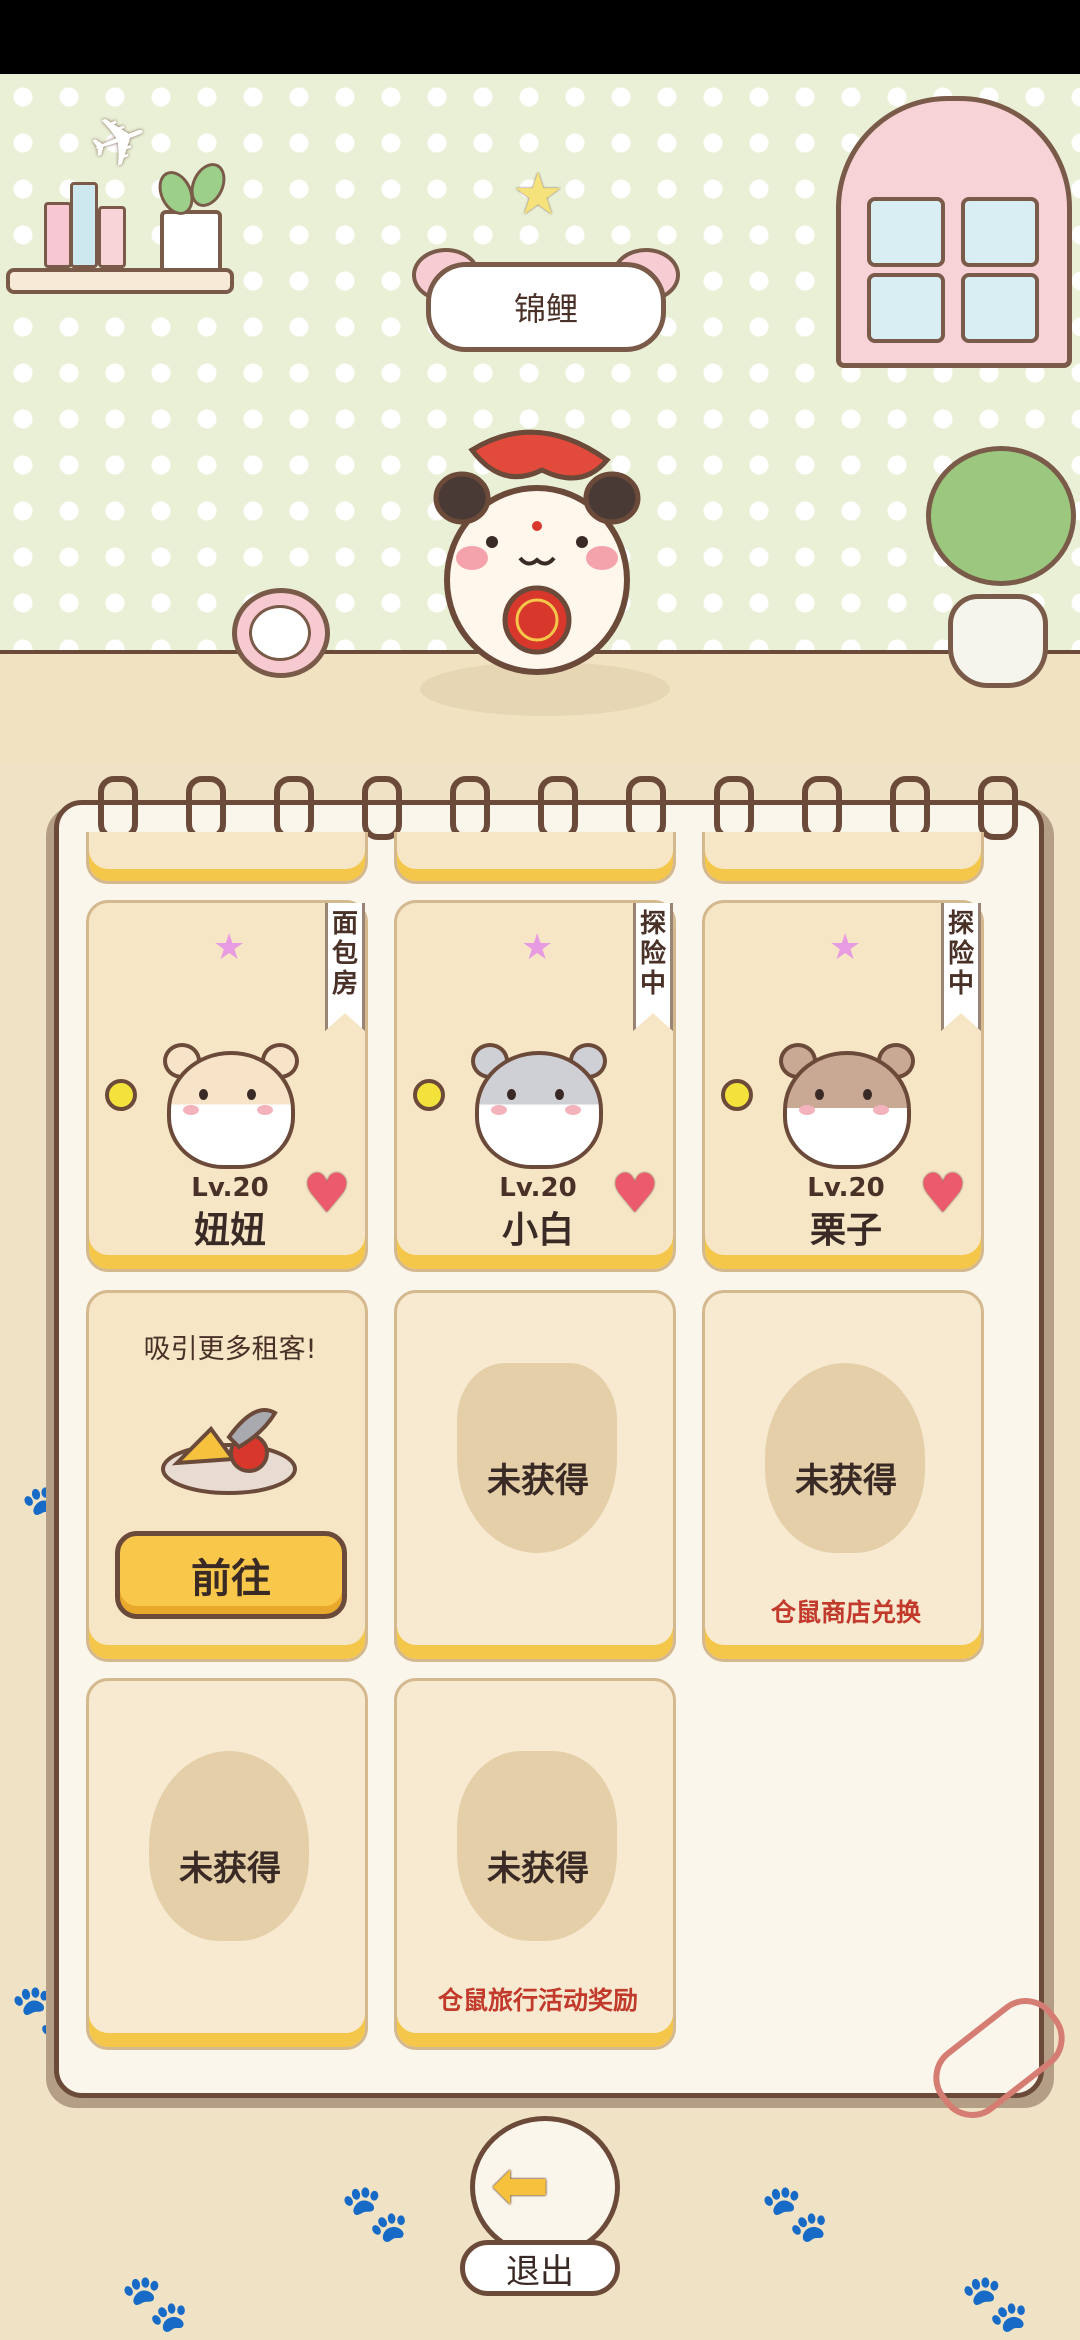 This screenshot has height=2340, width=1080. What do you see at coordinates (281, 633) in the screenshot?
I see `alarm-clock-icon` at bounding box center [281, 633].